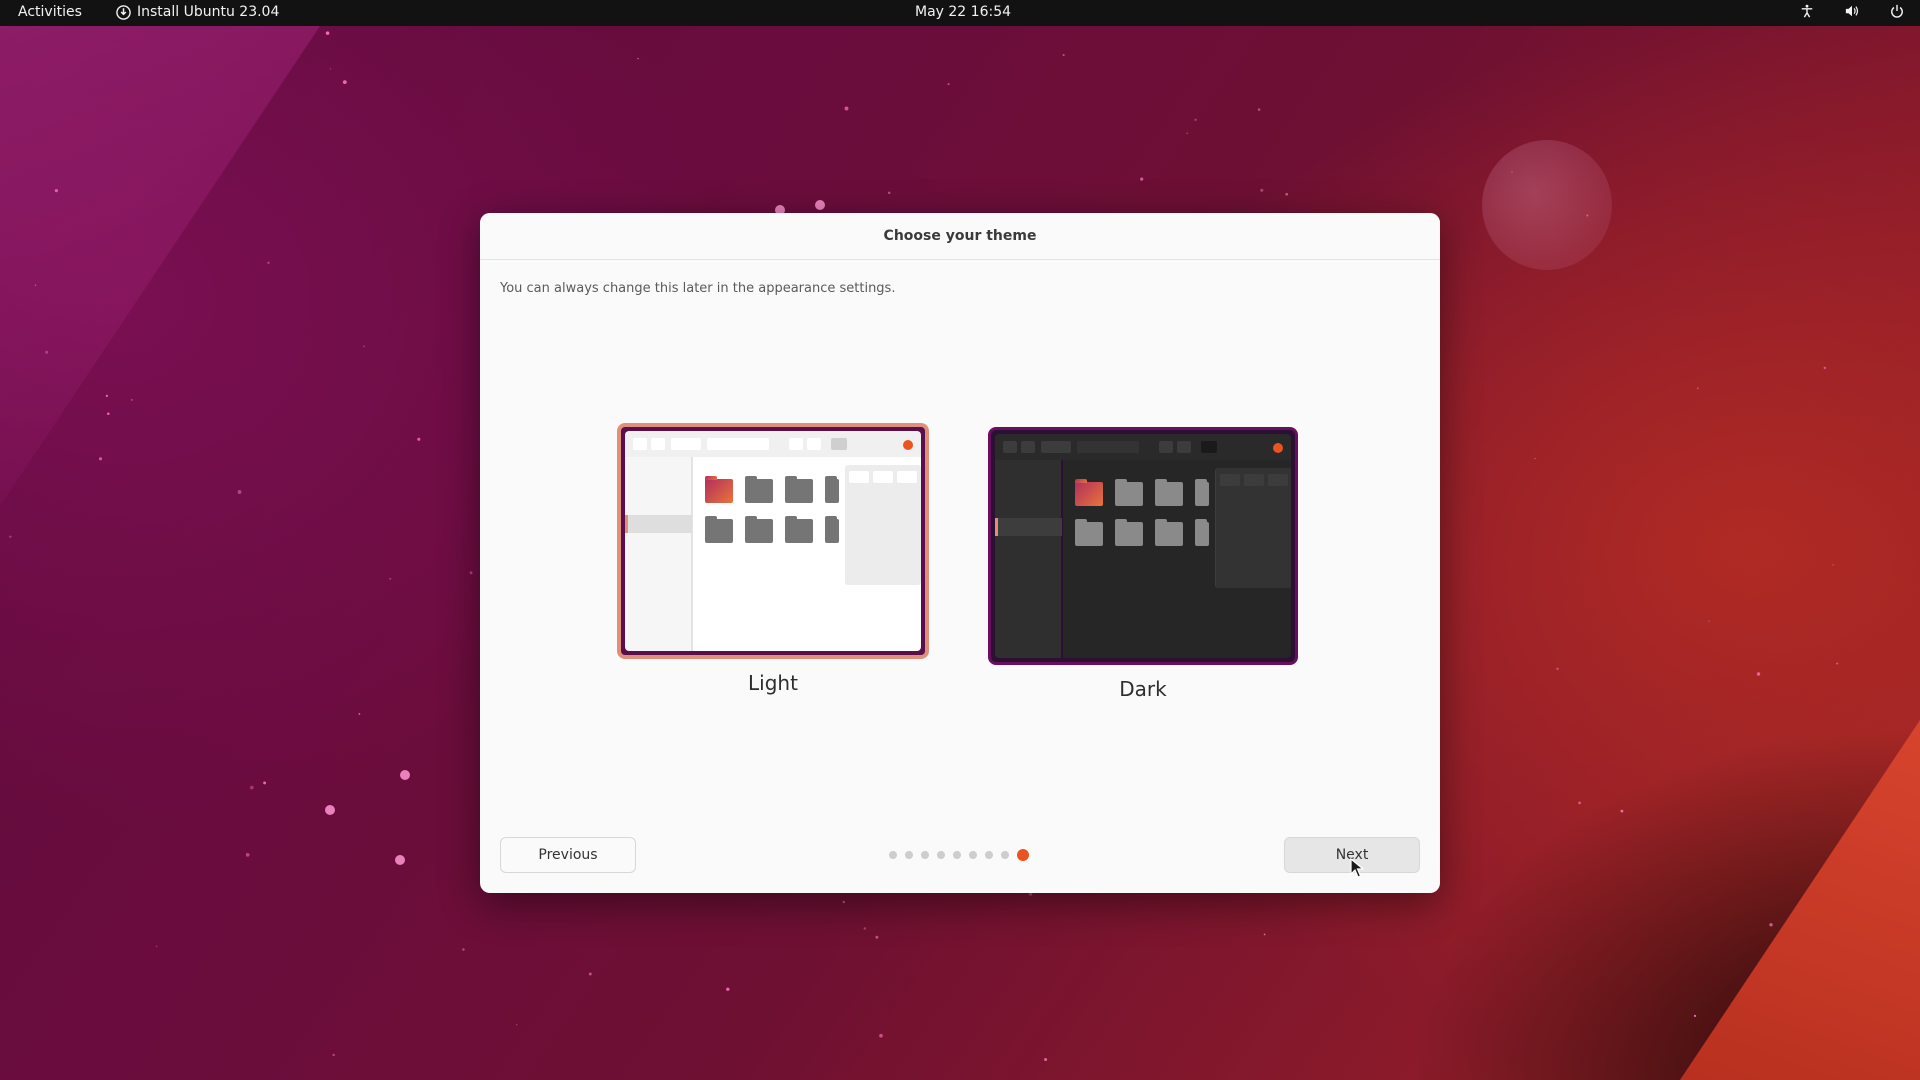 This screenshot has width=1920, height=1080. Describe the element at coordinates (1023, 855) in the screenshot. I see `page-dot-active` at that location.